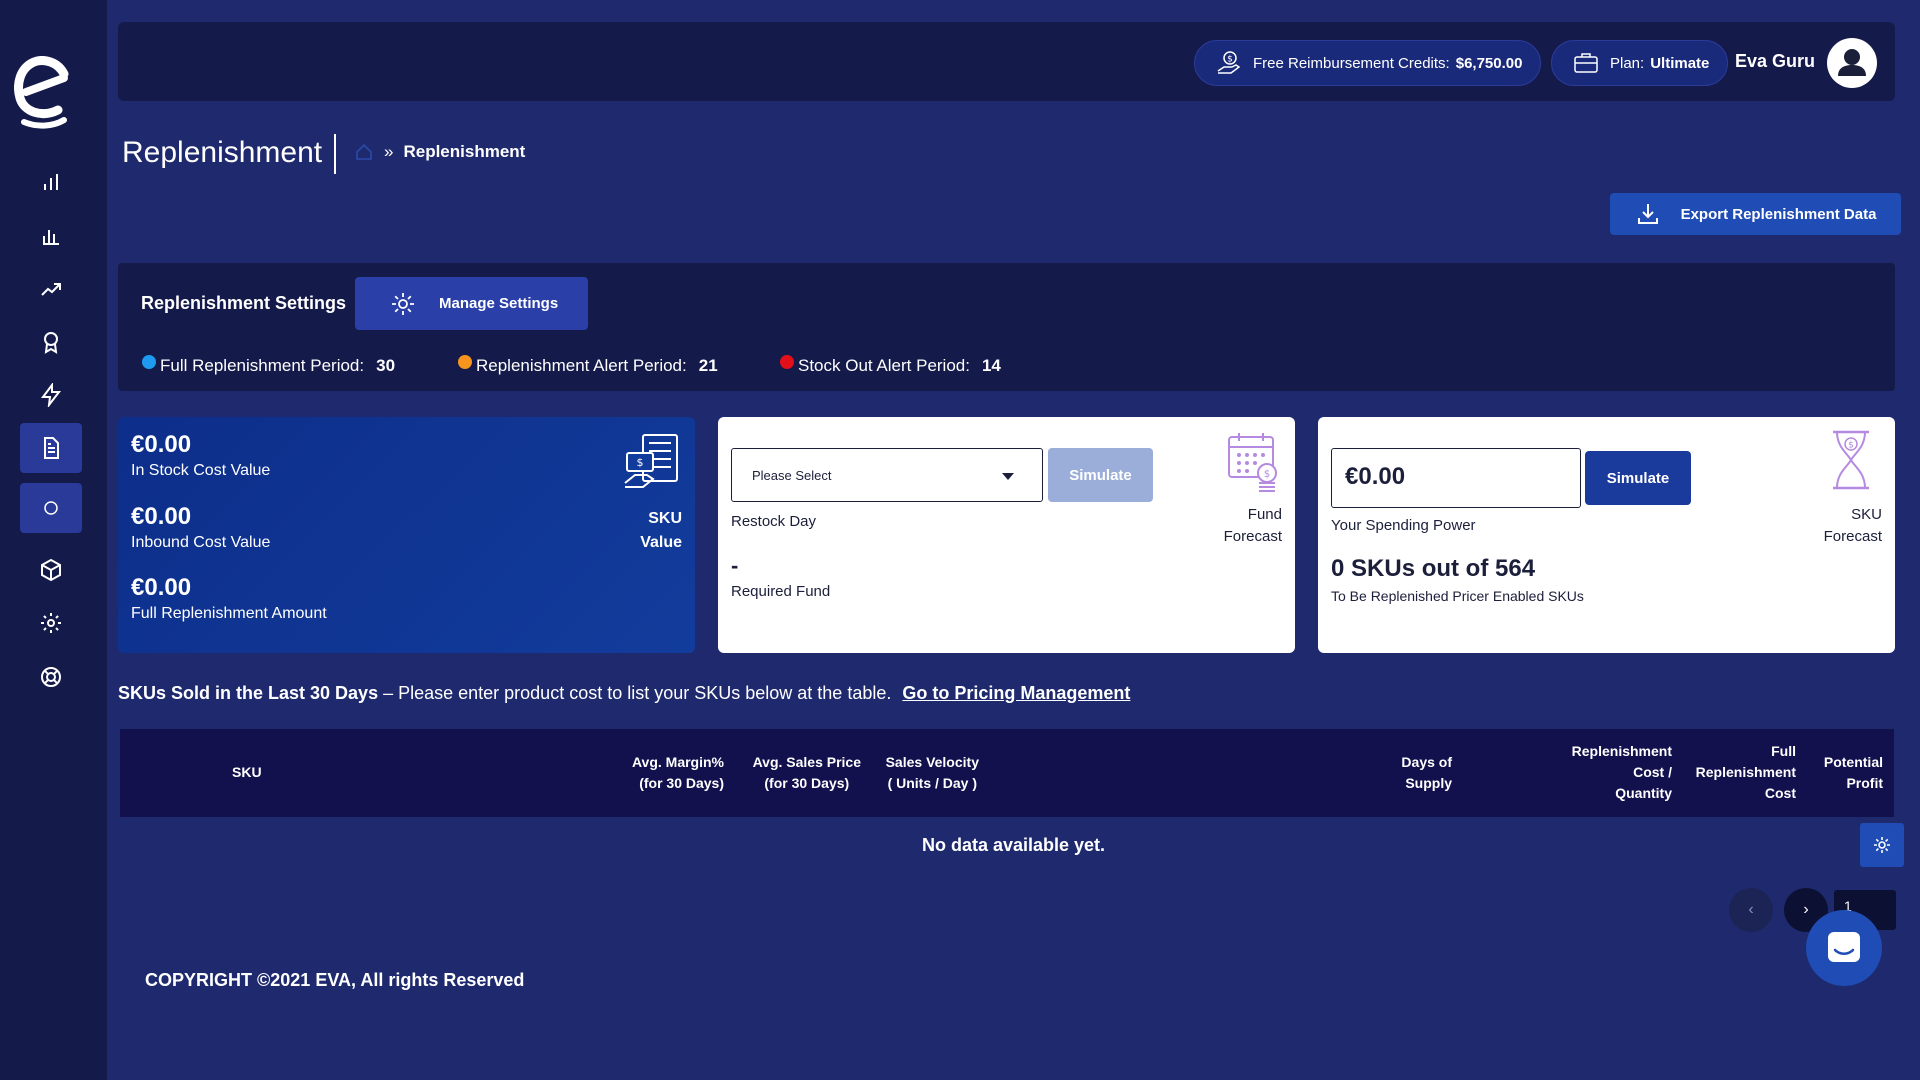 The image size is (1920, 1080). What do you see at coordinates (364, 152) in the screenshot?
I see `home-icon` at bounding box center [364, 152].